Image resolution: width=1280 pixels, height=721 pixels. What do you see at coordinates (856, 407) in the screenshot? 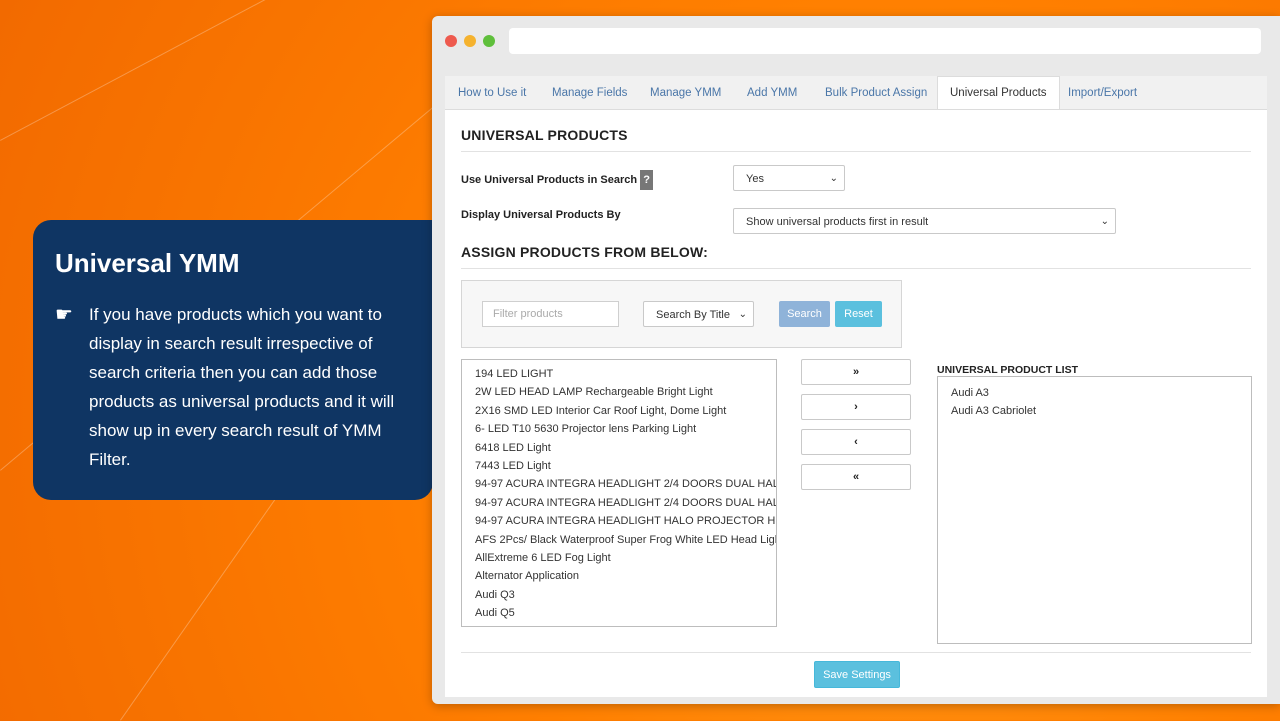
I see `move-right-button: ›` at bounding box center [856, 407].